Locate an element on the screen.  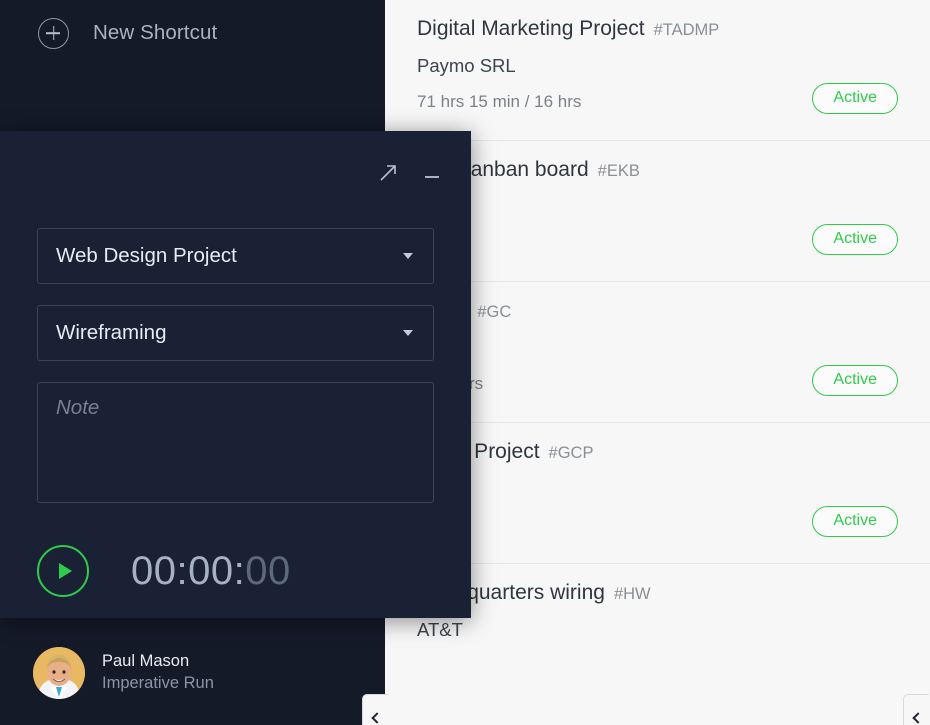
collapse-panel-button is located at coordinates (916, 709).